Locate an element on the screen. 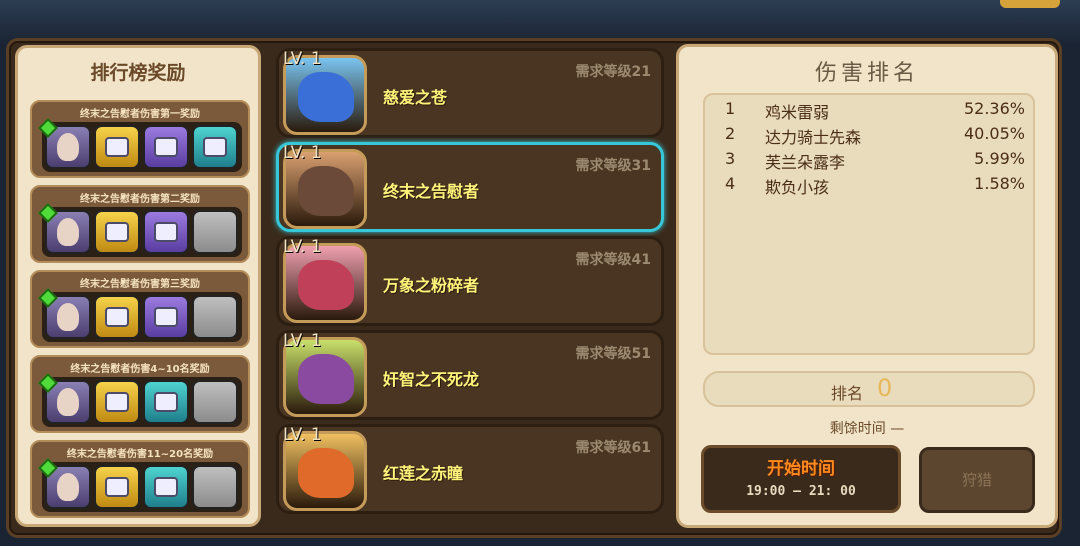 This screenshot has width=1080, height=546. boss-level-requirement: 需求等级51 is located at coordinates (613, 354).